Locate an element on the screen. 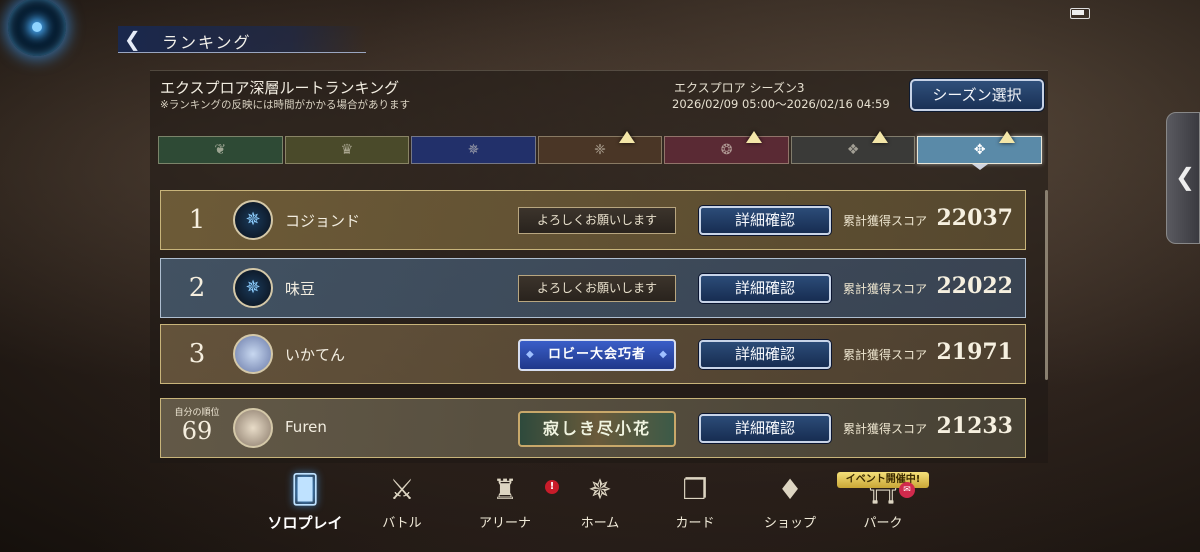  header-bar: ❮ ランキング is located at coordinates (242, 39).